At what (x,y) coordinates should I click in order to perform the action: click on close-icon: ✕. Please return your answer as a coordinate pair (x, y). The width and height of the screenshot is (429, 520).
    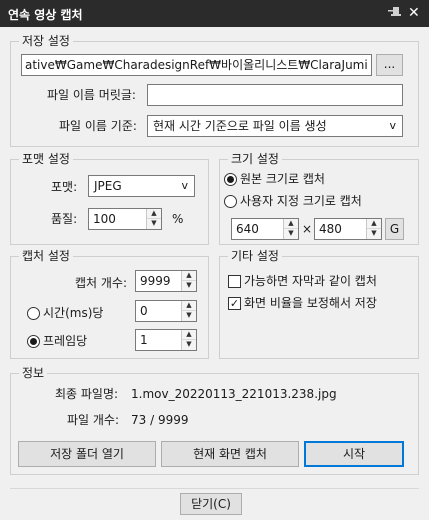
    Looking at the image, I should click on (414, 13).